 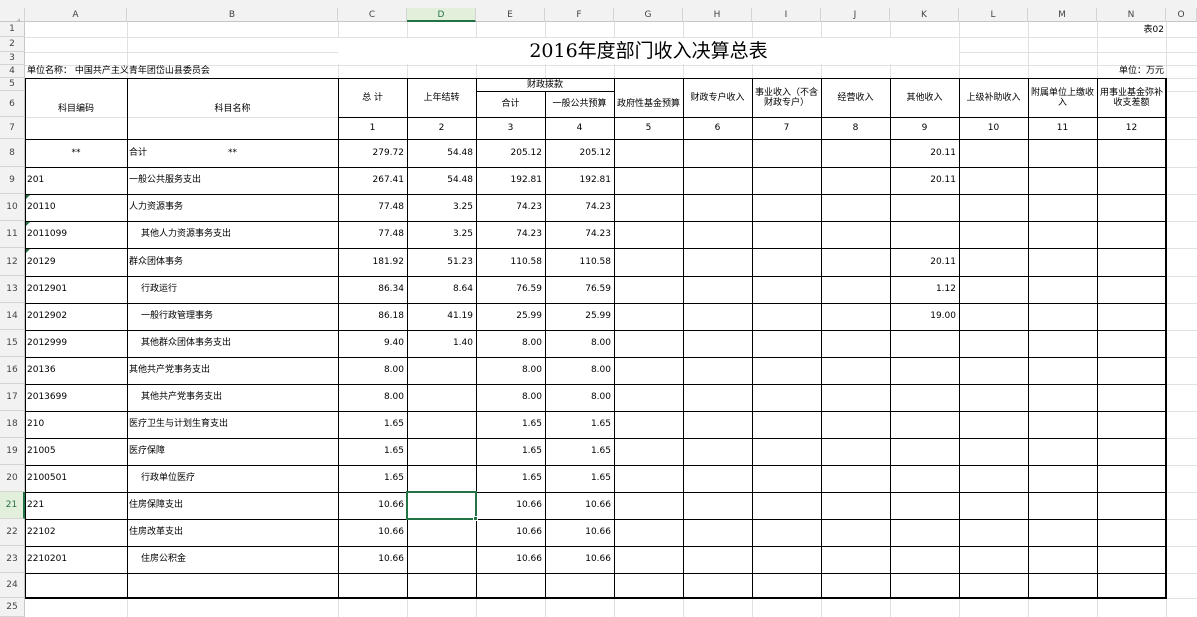 What do you see at coordinates (441, 505) in the screenshot?
I see `active-cell-selection` at bounding box center [441, 505].